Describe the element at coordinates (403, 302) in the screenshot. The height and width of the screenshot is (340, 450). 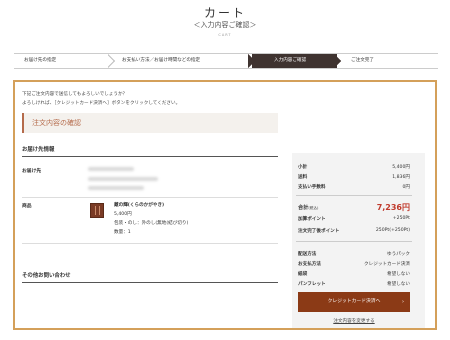
I see `chevron-right-icon: ›` at that location.